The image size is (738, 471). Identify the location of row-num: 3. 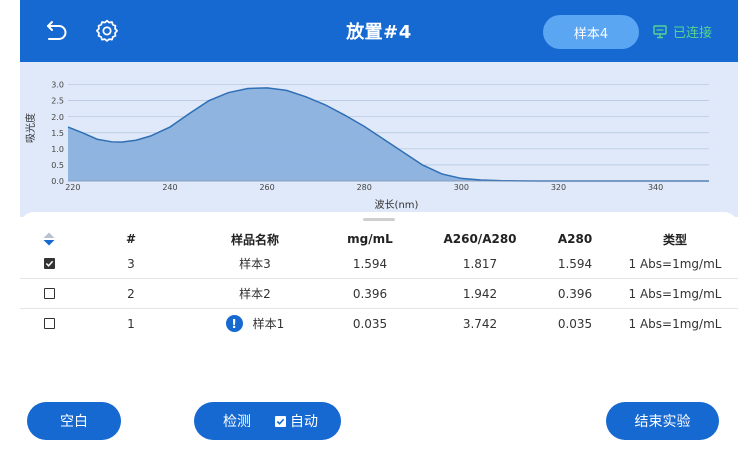
(131, 263).